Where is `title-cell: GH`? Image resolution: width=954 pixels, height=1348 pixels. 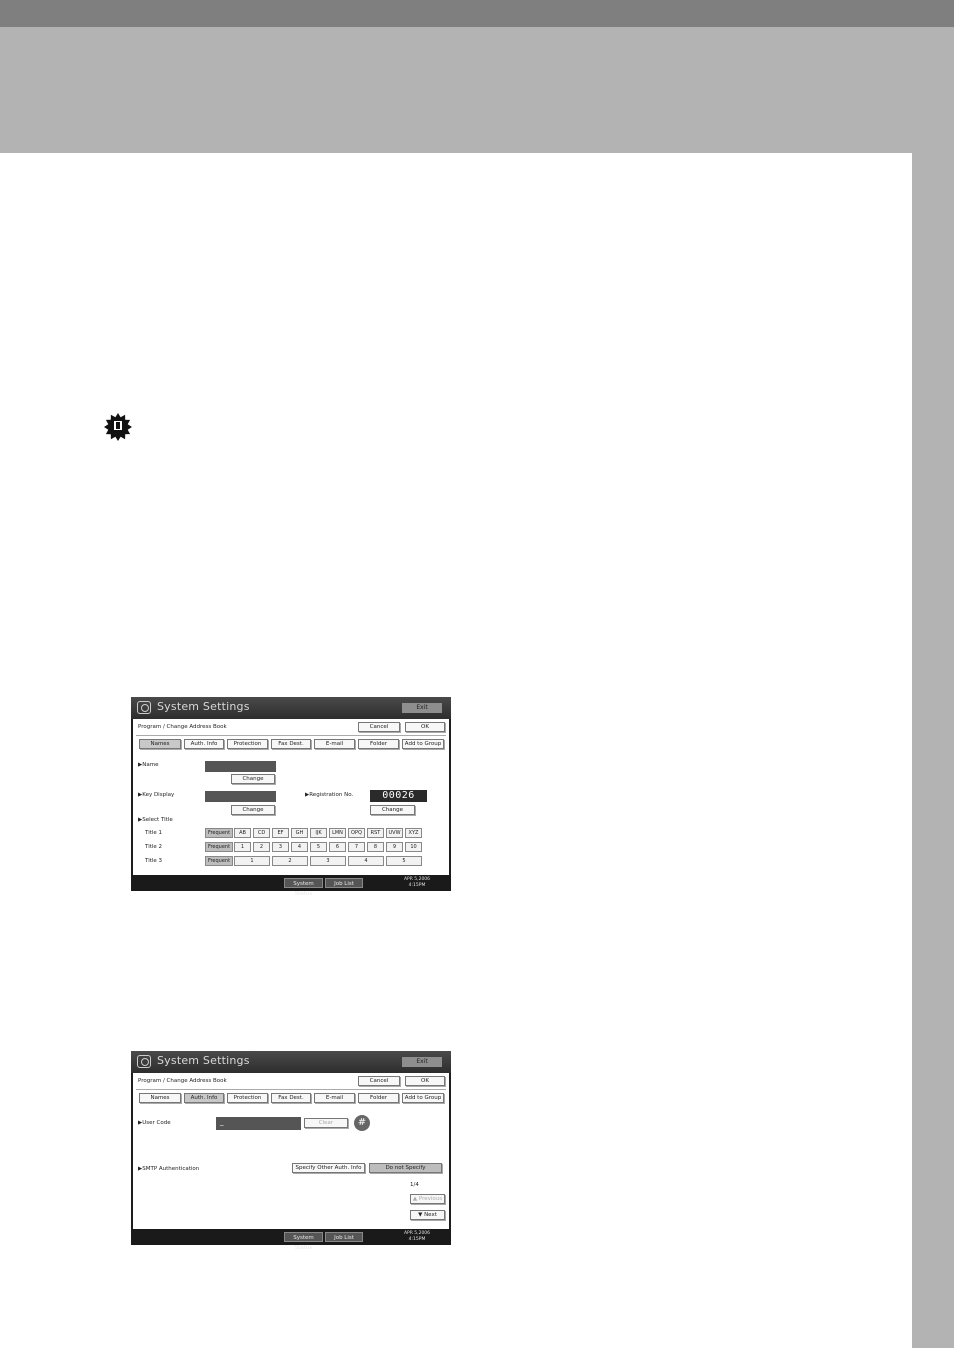 title-cell: GH is located at coordinates (299, 833).